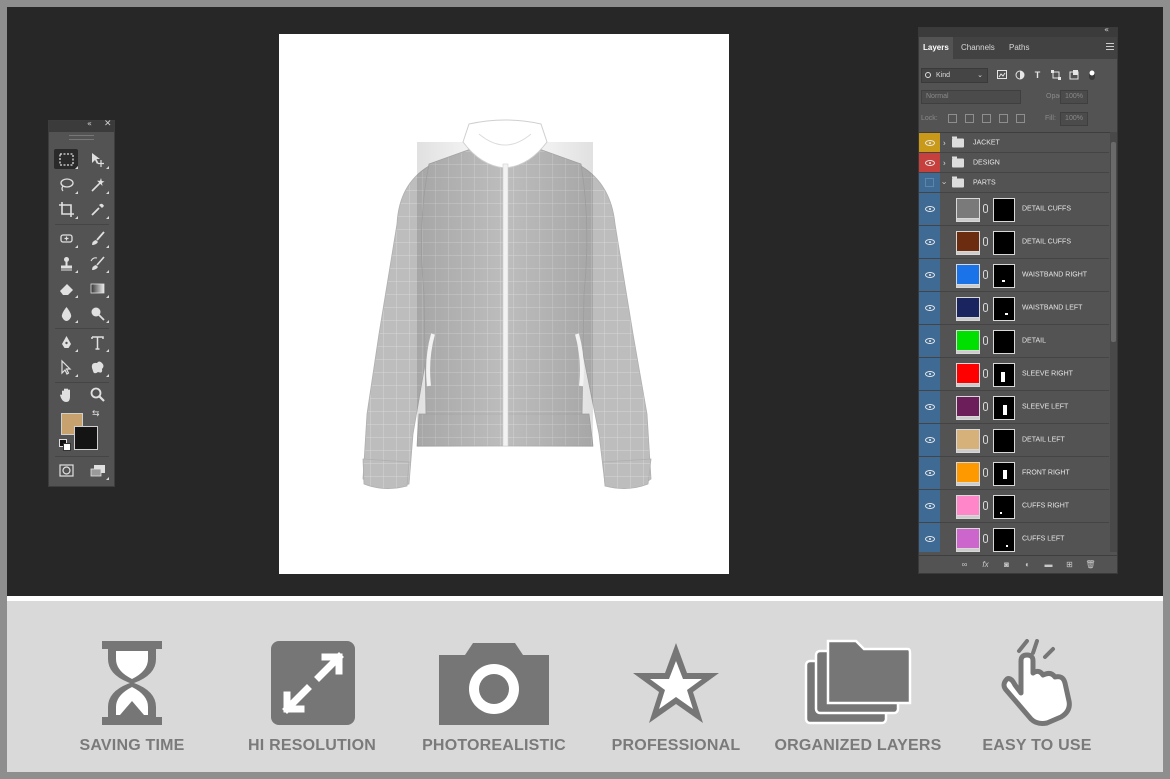 The image size is (1170, 779). What do you see at coordinates (97, 238) in the screenshot?
I see `brush-tool-icon` at bounding box center [97, 238].